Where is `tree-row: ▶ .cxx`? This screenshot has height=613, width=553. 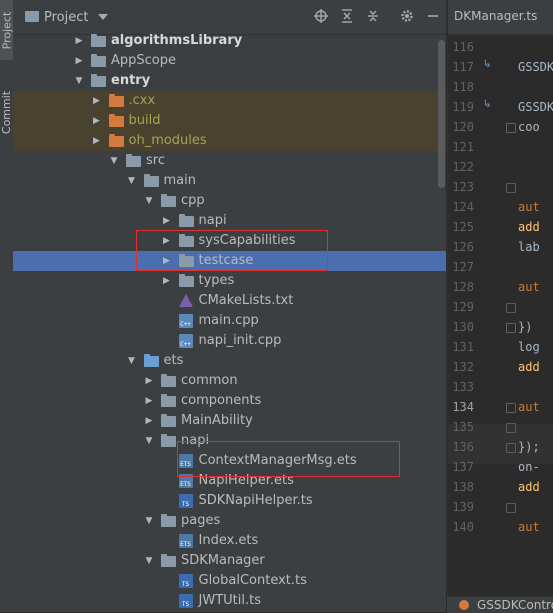
tree-row: ▶ .cxx is located at coordinates (229, 101).